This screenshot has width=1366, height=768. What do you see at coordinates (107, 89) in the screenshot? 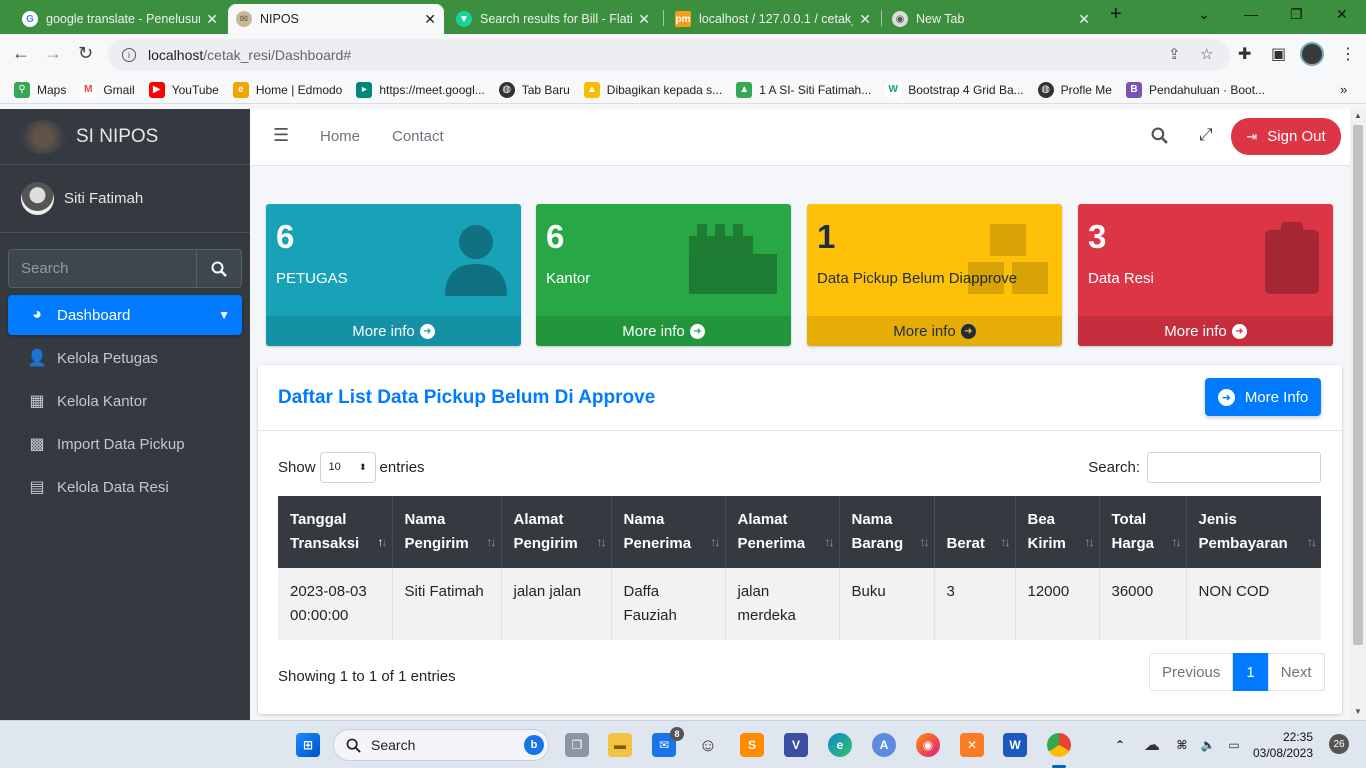
I see `bookmark-gmail: M Gmail` at bounding box center [107, 89].